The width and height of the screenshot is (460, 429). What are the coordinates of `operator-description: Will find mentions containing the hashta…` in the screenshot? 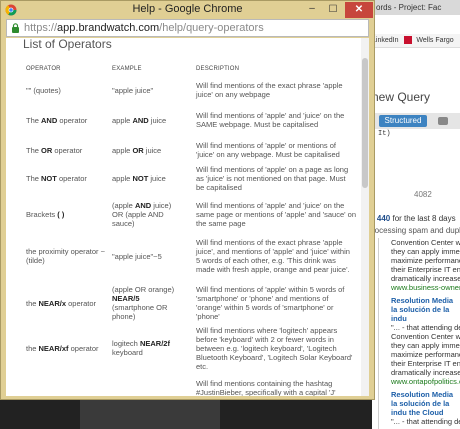 It's located at (266, 387).